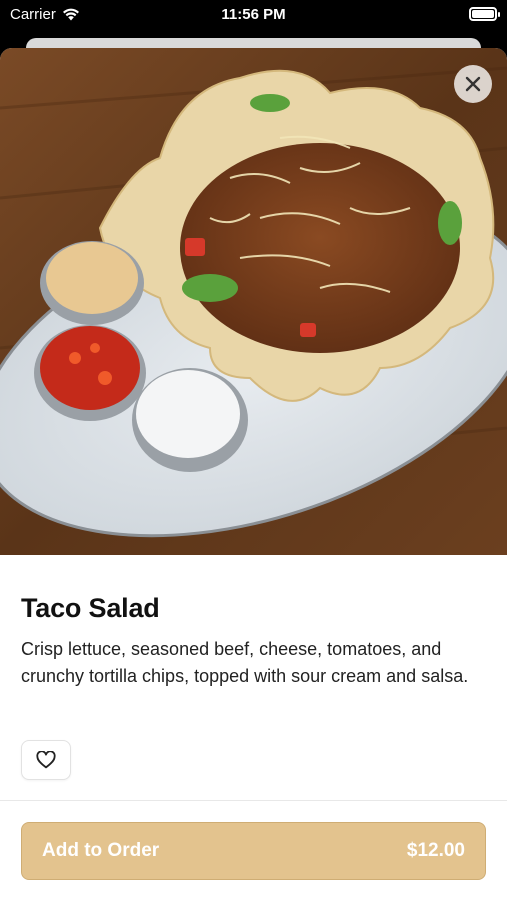 This screenshot has width=507, height=900. What do you see at coordinates (484, 14) in the screenshot?
I see `battery-icon` at bounding box center [484, 14].